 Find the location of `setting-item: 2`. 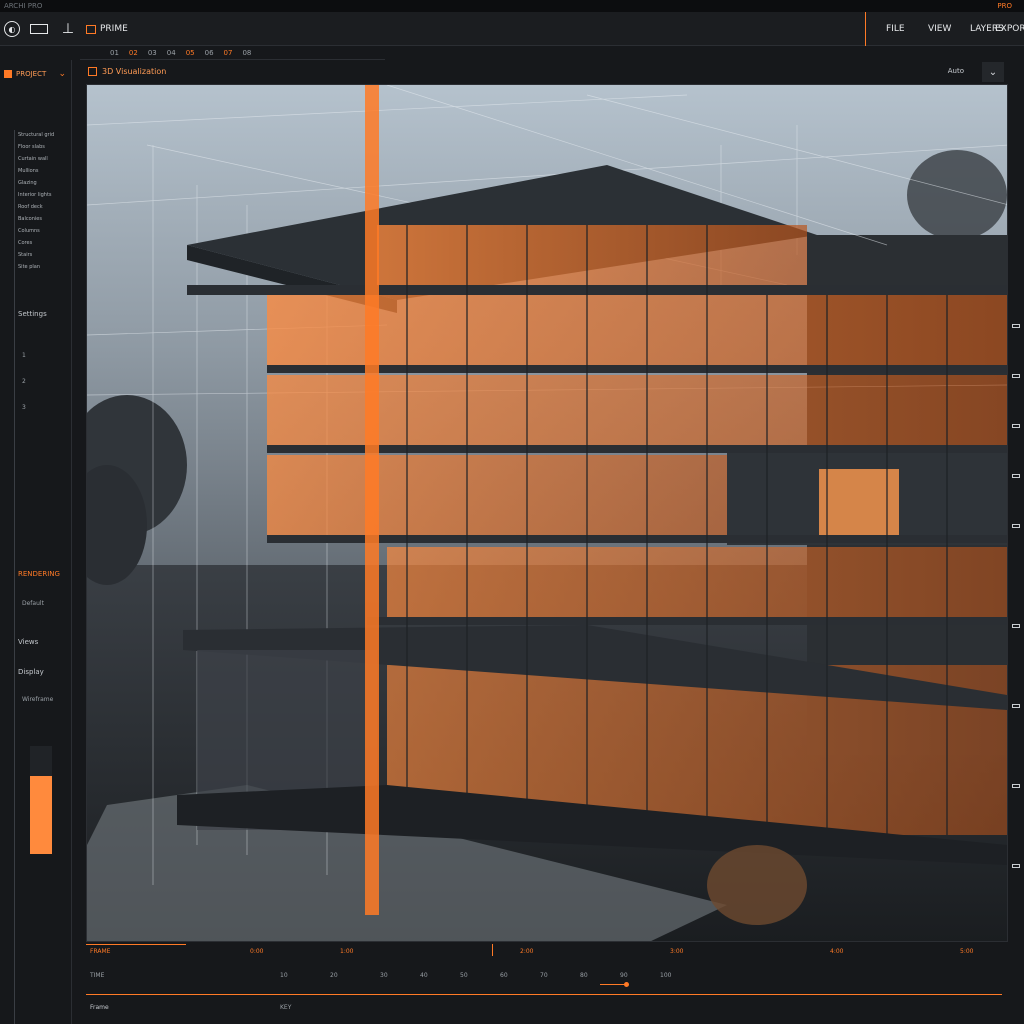

setting-item: 2 is located at coordinates (24, 381).